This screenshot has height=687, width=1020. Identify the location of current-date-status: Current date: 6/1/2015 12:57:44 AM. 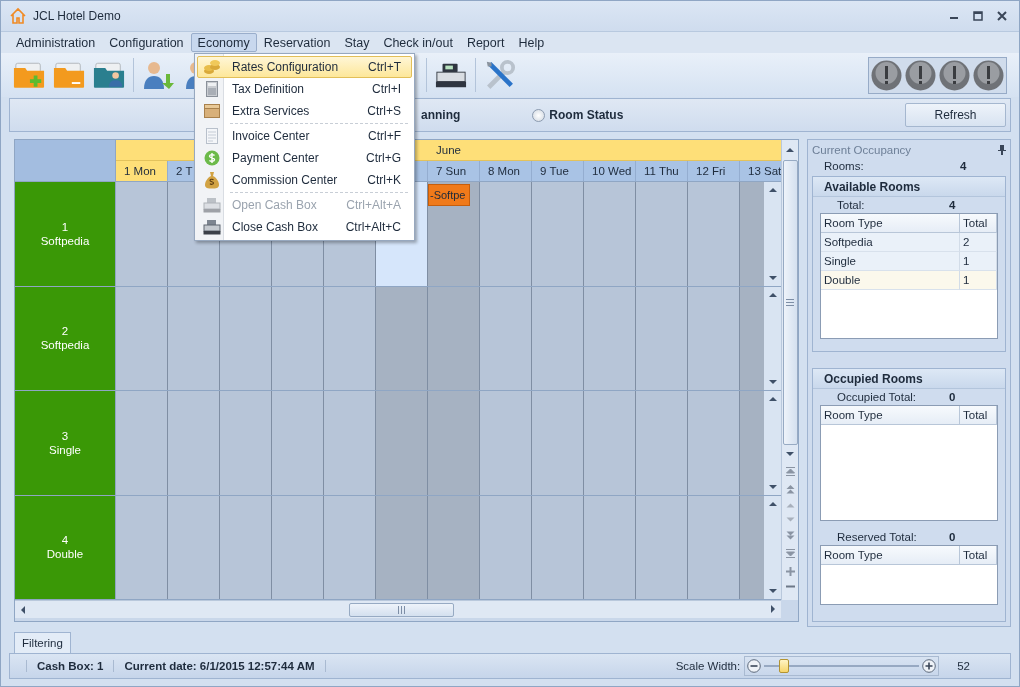
(219, 666).